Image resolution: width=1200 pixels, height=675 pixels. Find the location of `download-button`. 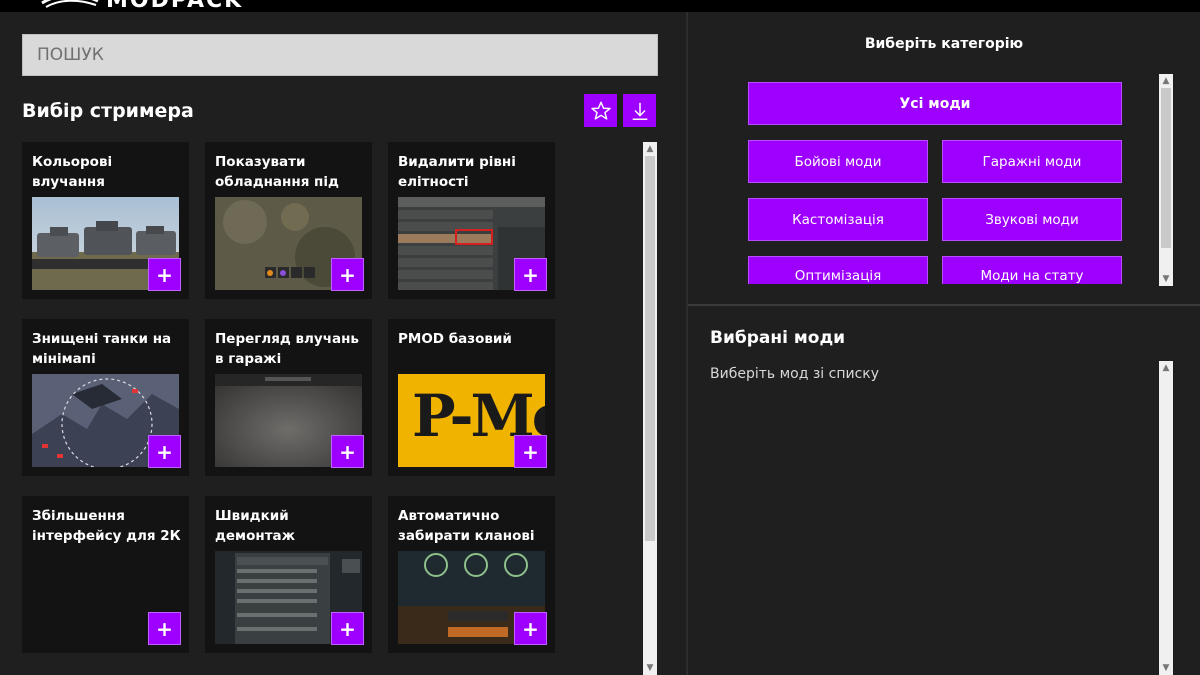

download-button is located at coordinates (639, 110).